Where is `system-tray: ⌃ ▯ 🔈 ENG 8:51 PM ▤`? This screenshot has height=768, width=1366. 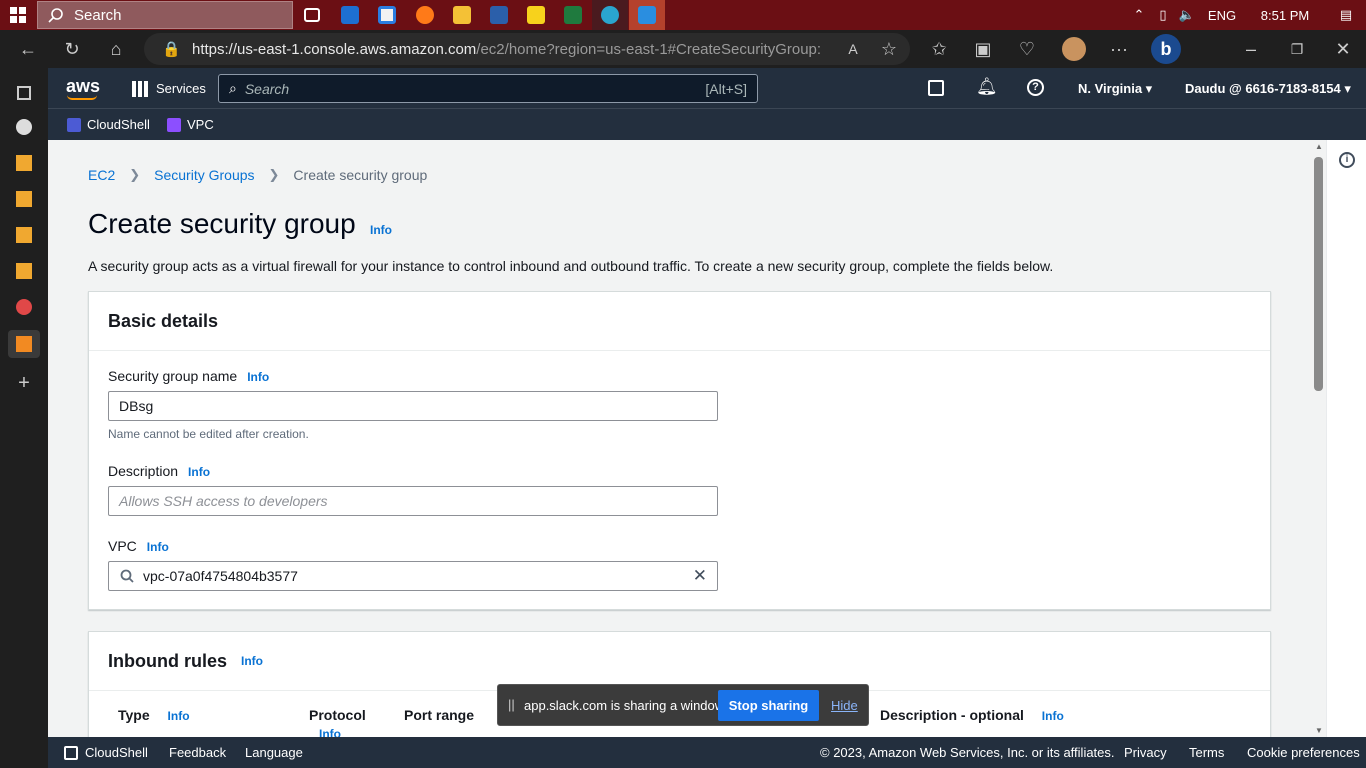
system-tray: ⌃ ▯ 🔈 ENG 8:51 PM ▤ is located at coordinates (1246, 15).